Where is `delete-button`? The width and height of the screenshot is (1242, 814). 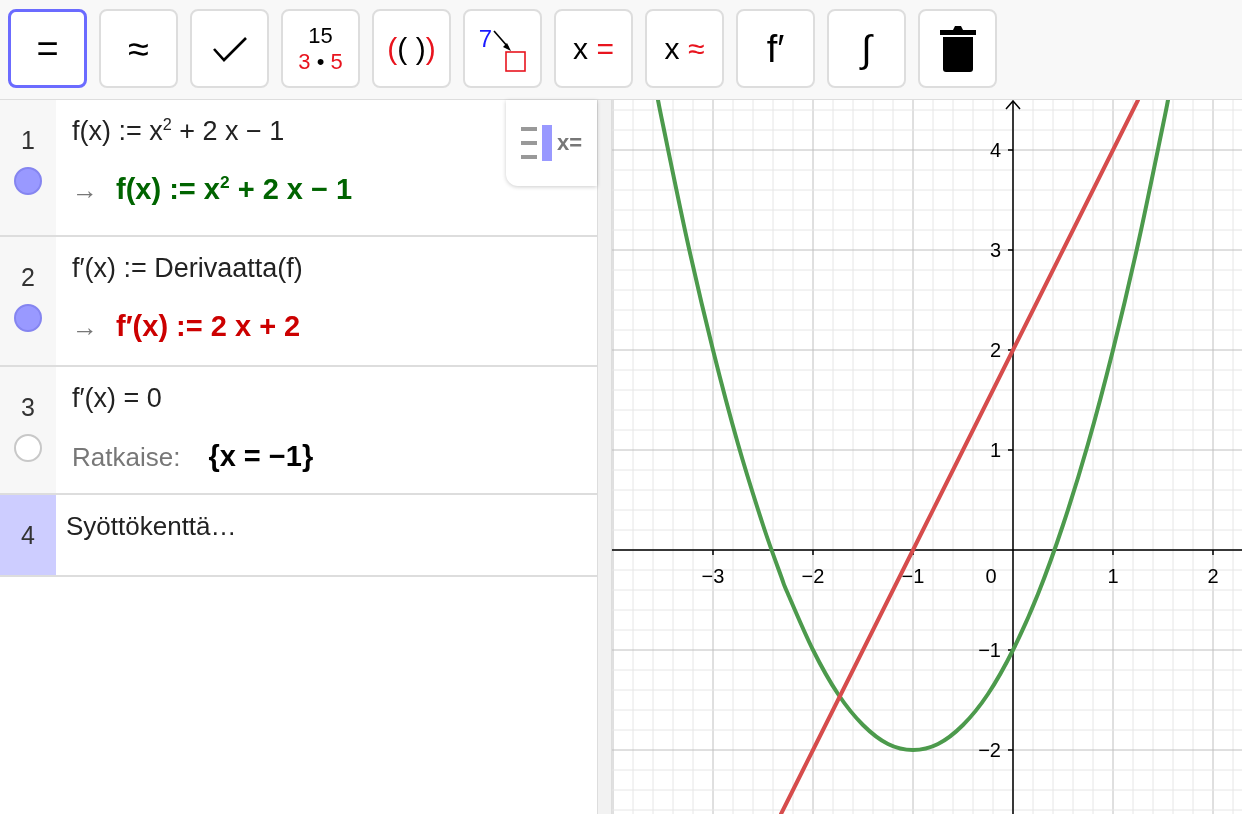 delete-button is located at coordinates (957, 48).